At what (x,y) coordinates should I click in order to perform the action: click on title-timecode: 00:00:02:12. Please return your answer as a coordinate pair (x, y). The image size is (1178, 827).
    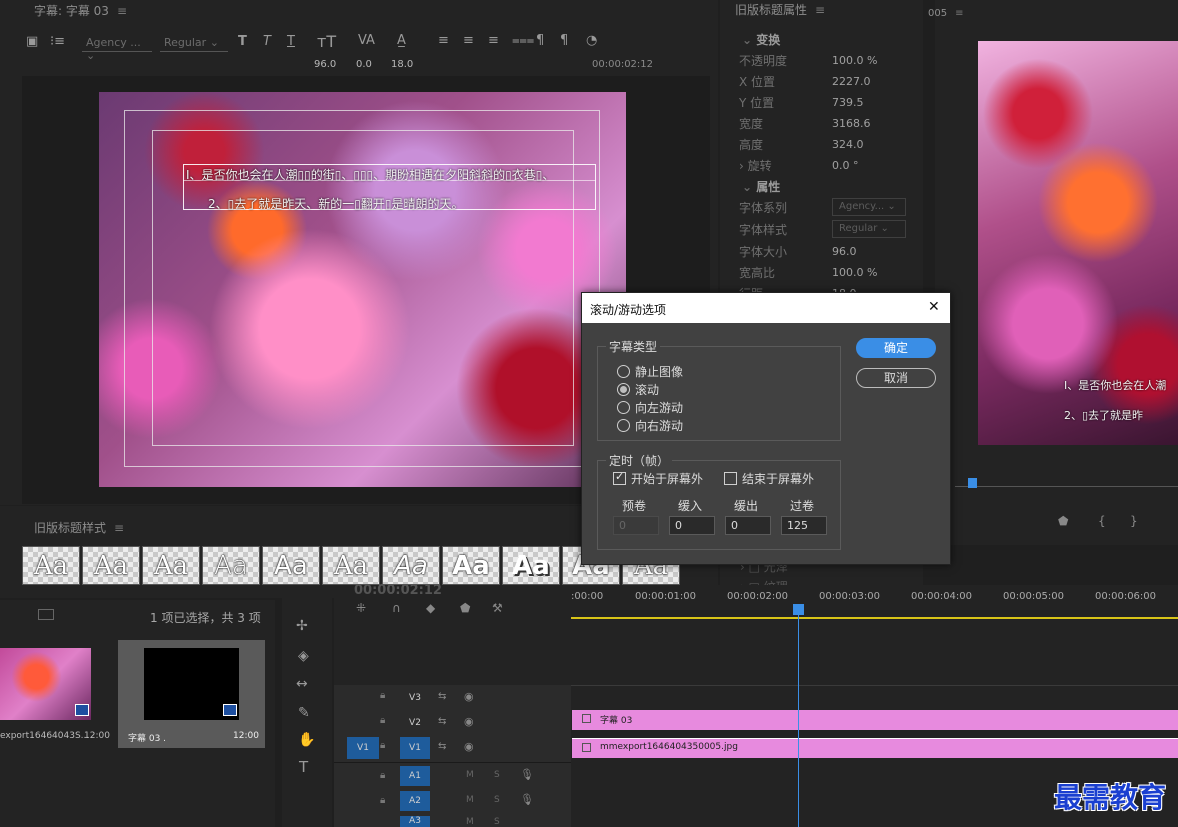
    Looking at the image, I should click on (622, 64).